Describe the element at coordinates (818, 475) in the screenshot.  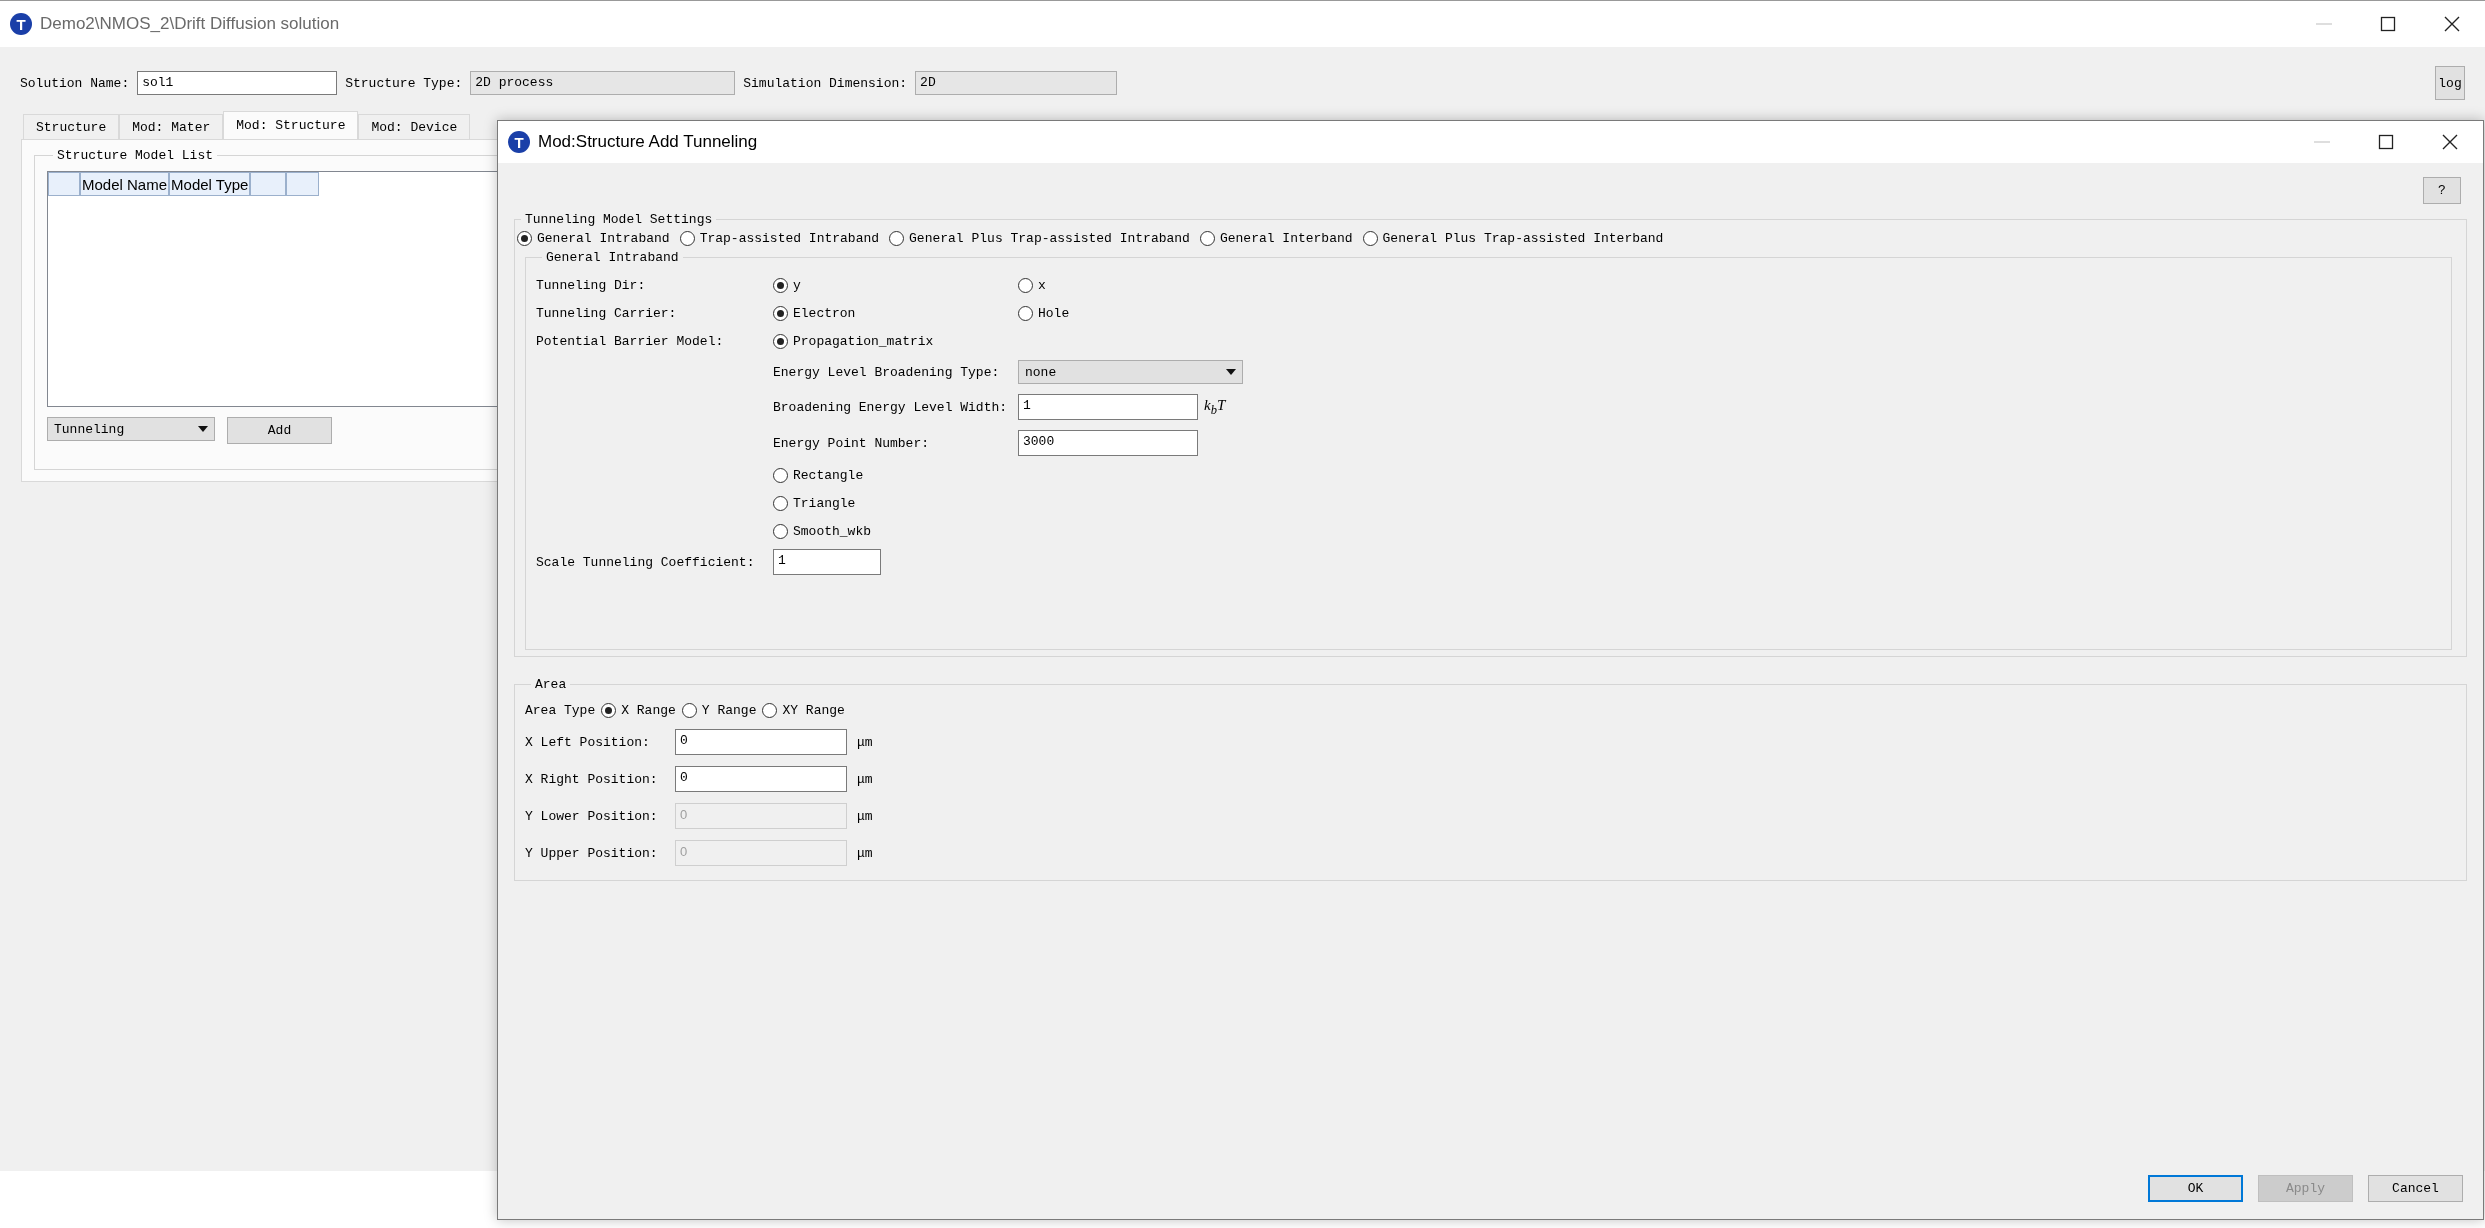
I see `radio-button: Rectangle` at that location.